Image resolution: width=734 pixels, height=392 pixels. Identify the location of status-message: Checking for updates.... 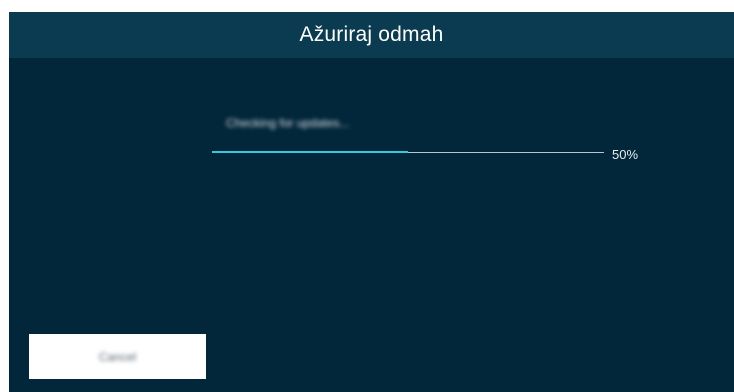
(288, 123).